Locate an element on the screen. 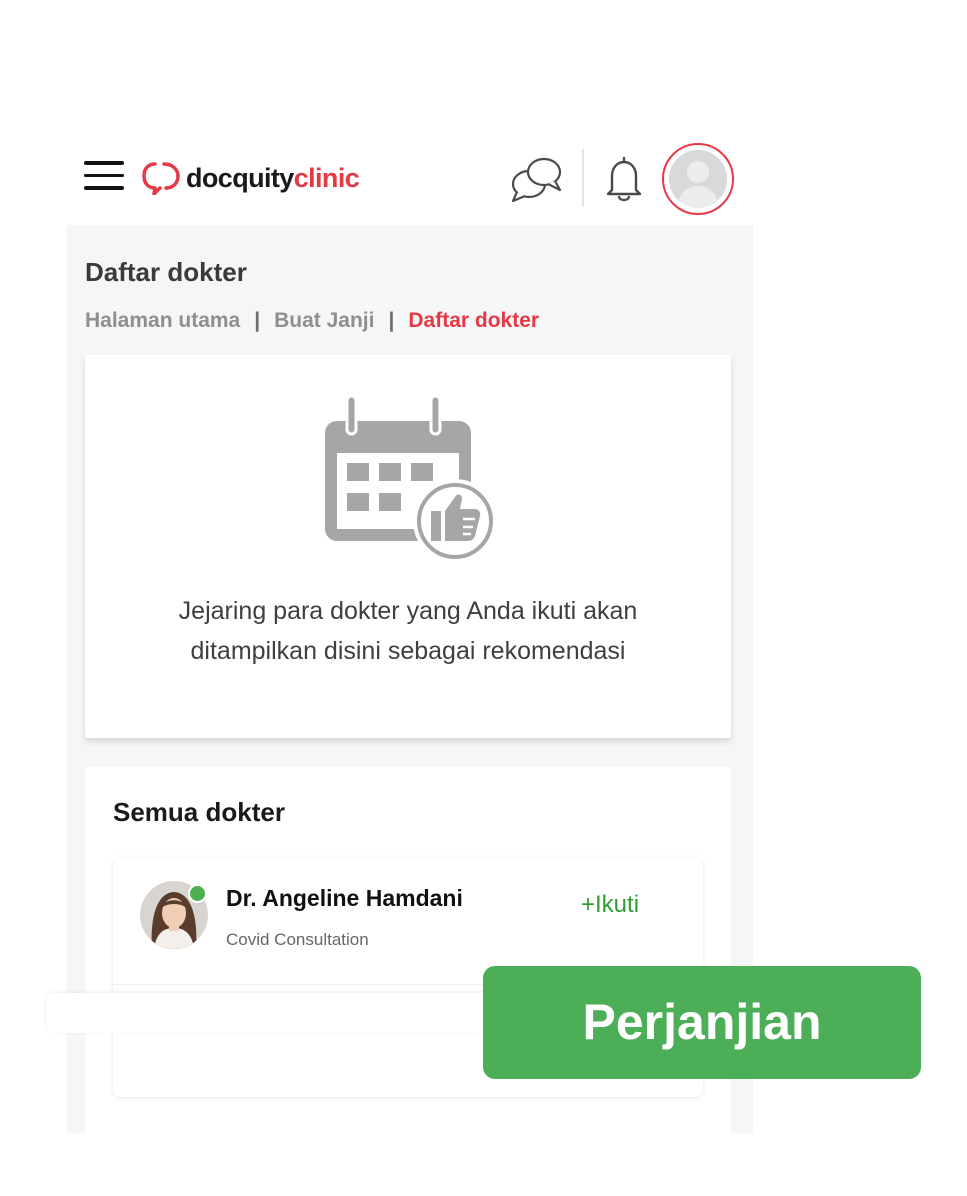 The image size is (967, 1196). logo-text: docquityclinic is located at coordinates (273, 178).